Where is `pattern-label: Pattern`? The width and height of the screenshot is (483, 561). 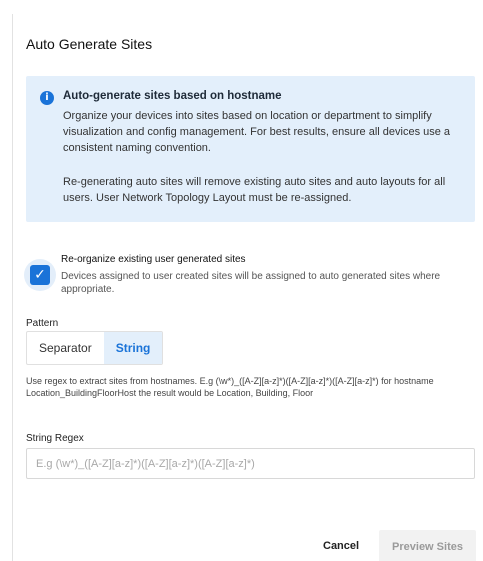 pattern-label: Pattern is located at coordinates (42, 323).